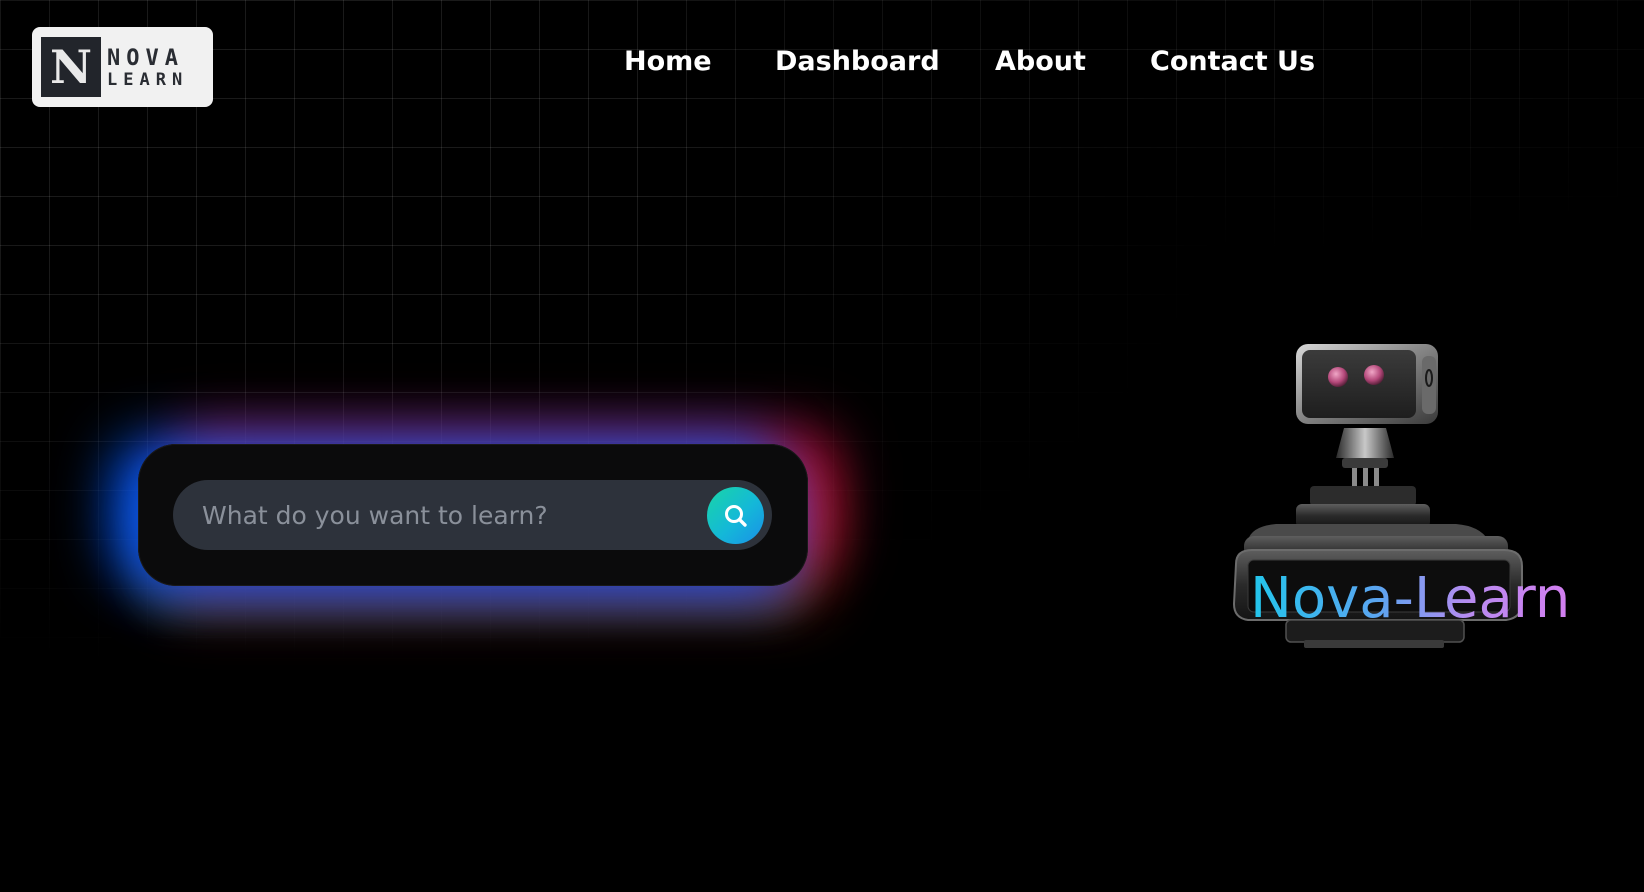 The image size is (1644, 892). I want to click on robot-neck, so click(1365, 457).